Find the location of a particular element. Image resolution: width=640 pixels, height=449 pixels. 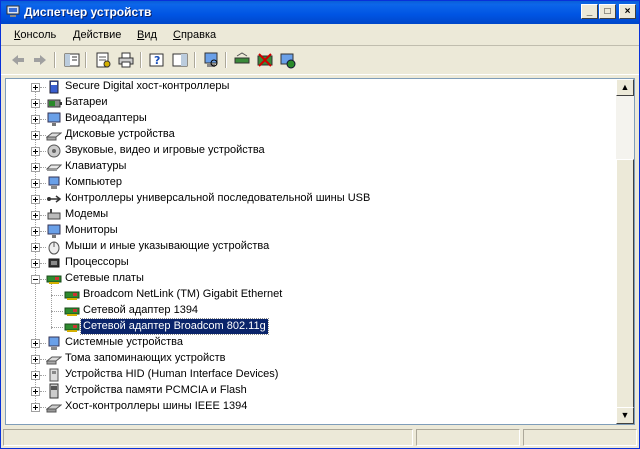

menu-view: Вид is located at coordinates (147, 35).